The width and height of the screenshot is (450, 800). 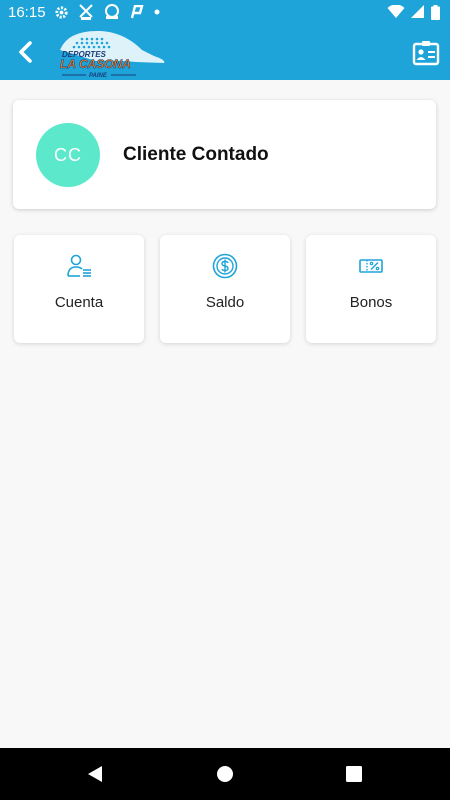 What do you see at coordinates (111, 11) in the screenshot?
I see `badge-icon` at bounding box center [111, 11].